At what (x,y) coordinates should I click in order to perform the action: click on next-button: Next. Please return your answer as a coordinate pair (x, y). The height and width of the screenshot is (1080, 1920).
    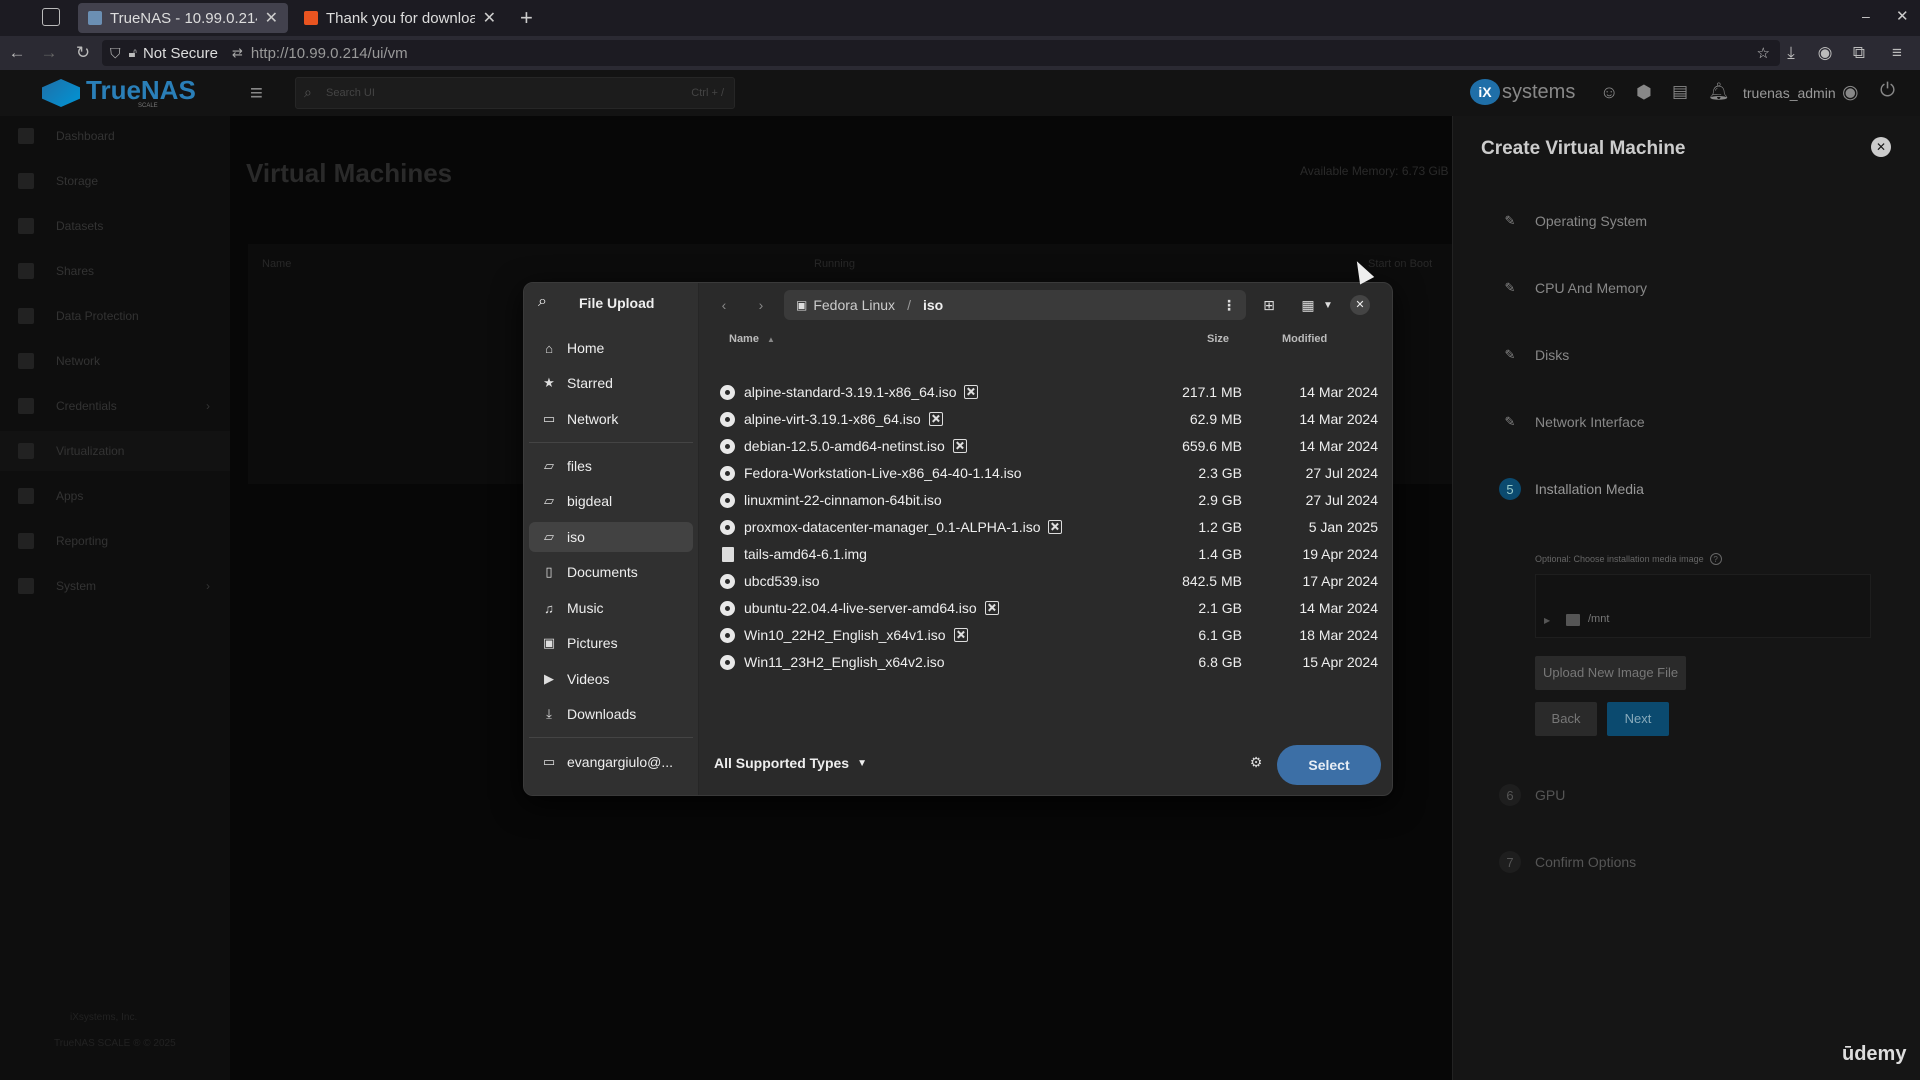
    Looking at the image, I should click on (1638, 719).